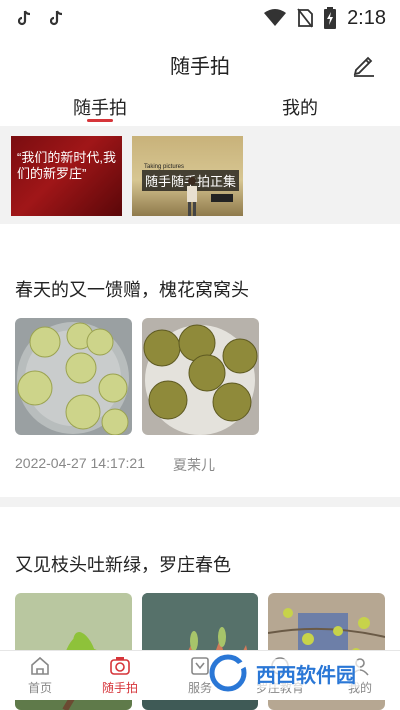  I want to click on status-right-icons: 2:18, so click(324, 18).